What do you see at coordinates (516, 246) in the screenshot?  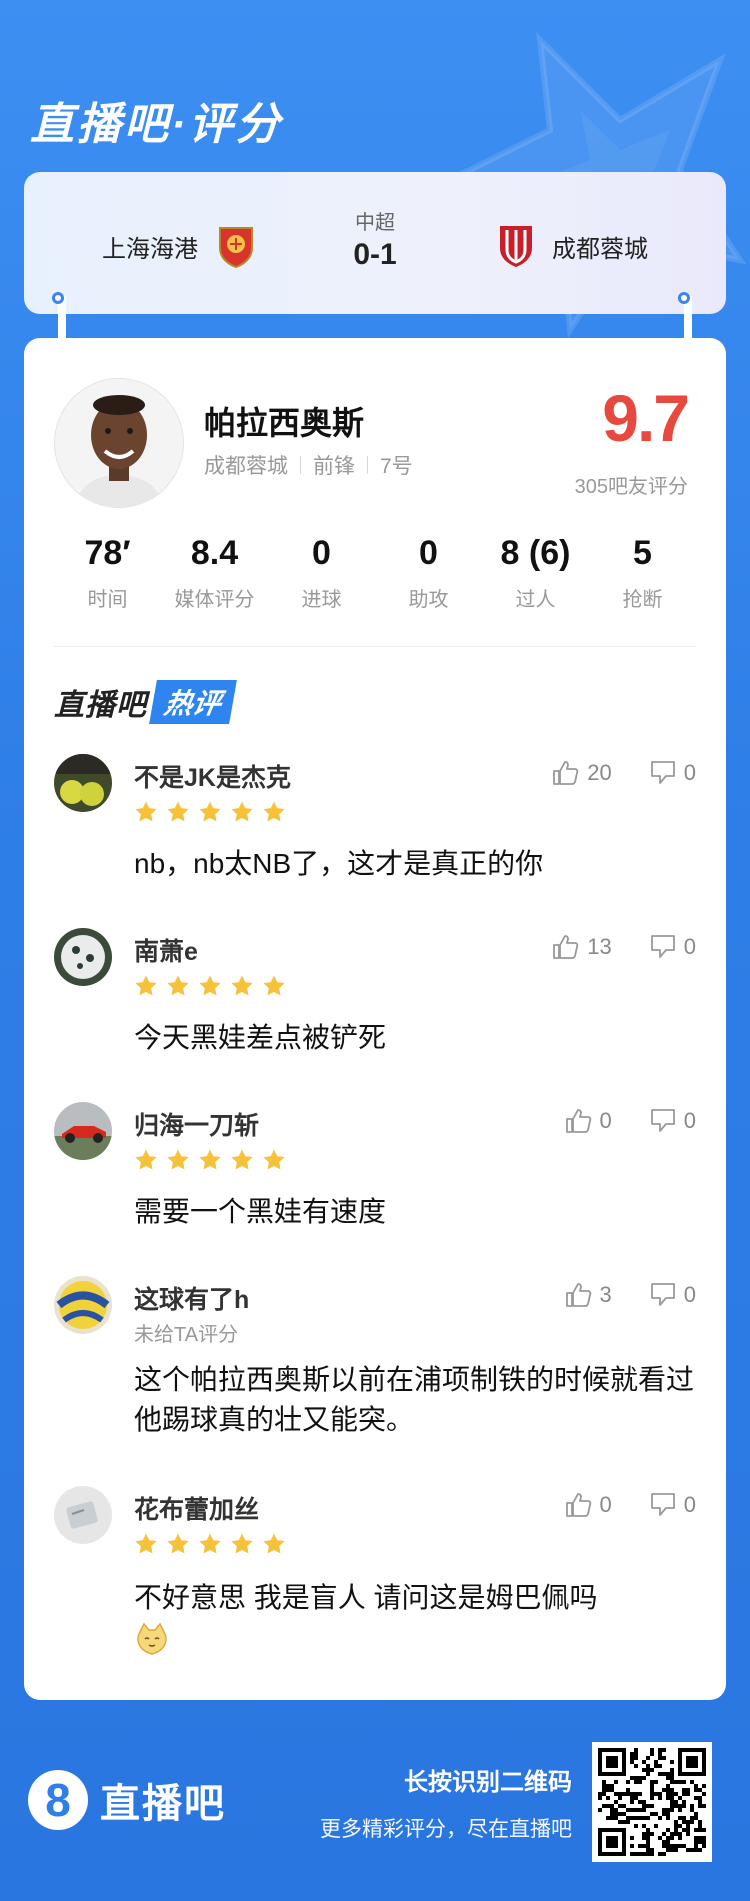 I see `away-team-badge-icon` at bounding box center [516, 246].